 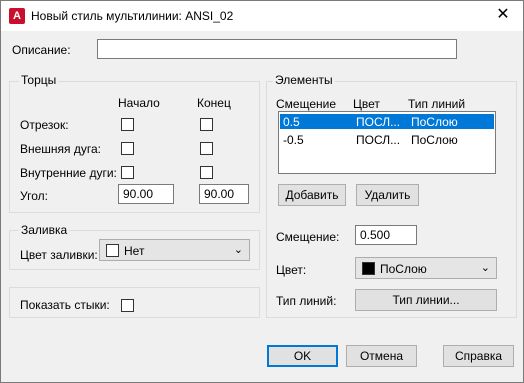 What do you see at coordinates (174, 250) in the screenshot?
I see `fill-color-dropdown: Нет ⌄` at bounding box center [174, 250].